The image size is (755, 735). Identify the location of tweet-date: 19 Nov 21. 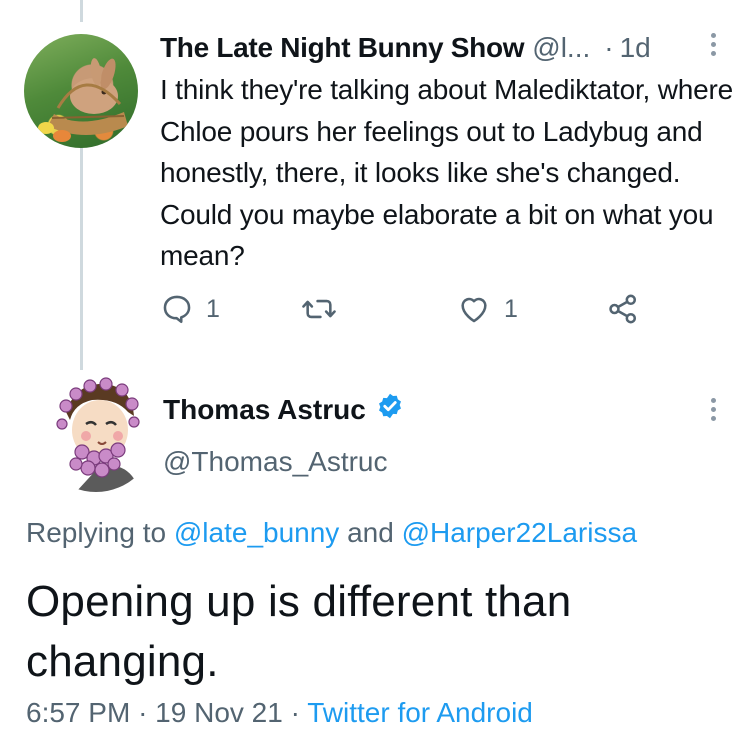
(219, 712).